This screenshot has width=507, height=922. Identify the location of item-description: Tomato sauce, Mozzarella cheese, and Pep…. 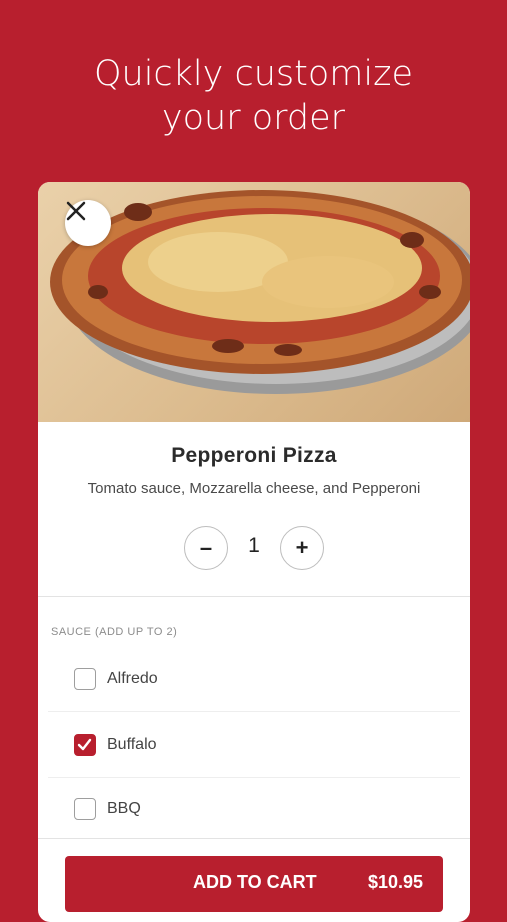
(254, 488).